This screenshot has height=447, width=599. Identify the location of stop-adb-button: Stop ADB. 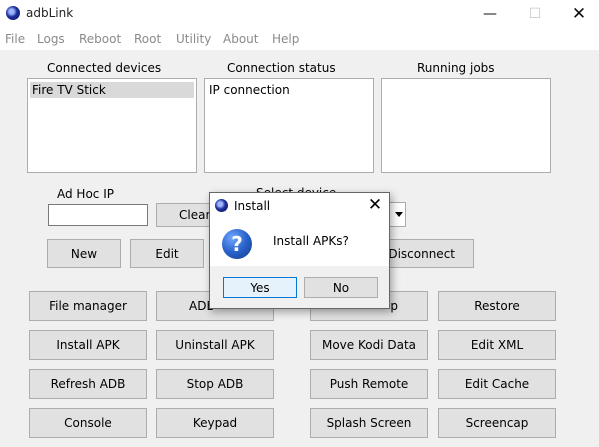
(215, 384).